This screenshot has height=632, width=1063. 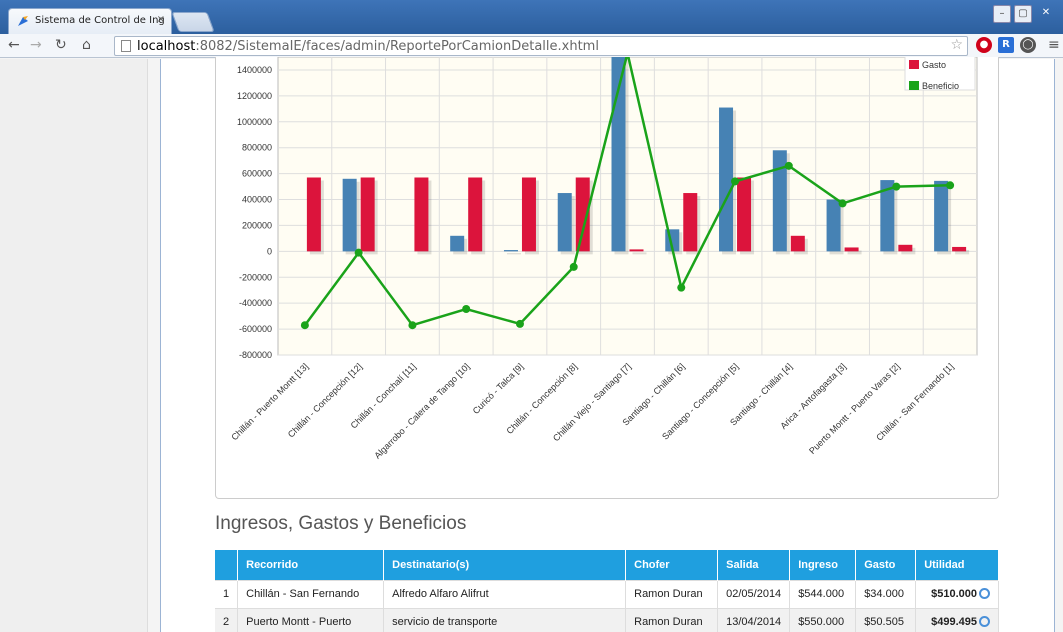 What do you see at coordinates (505, 565) in the screenshot?
I see `col-header-destinatario: Destinatario(s)` at bounding box center [505, 565].